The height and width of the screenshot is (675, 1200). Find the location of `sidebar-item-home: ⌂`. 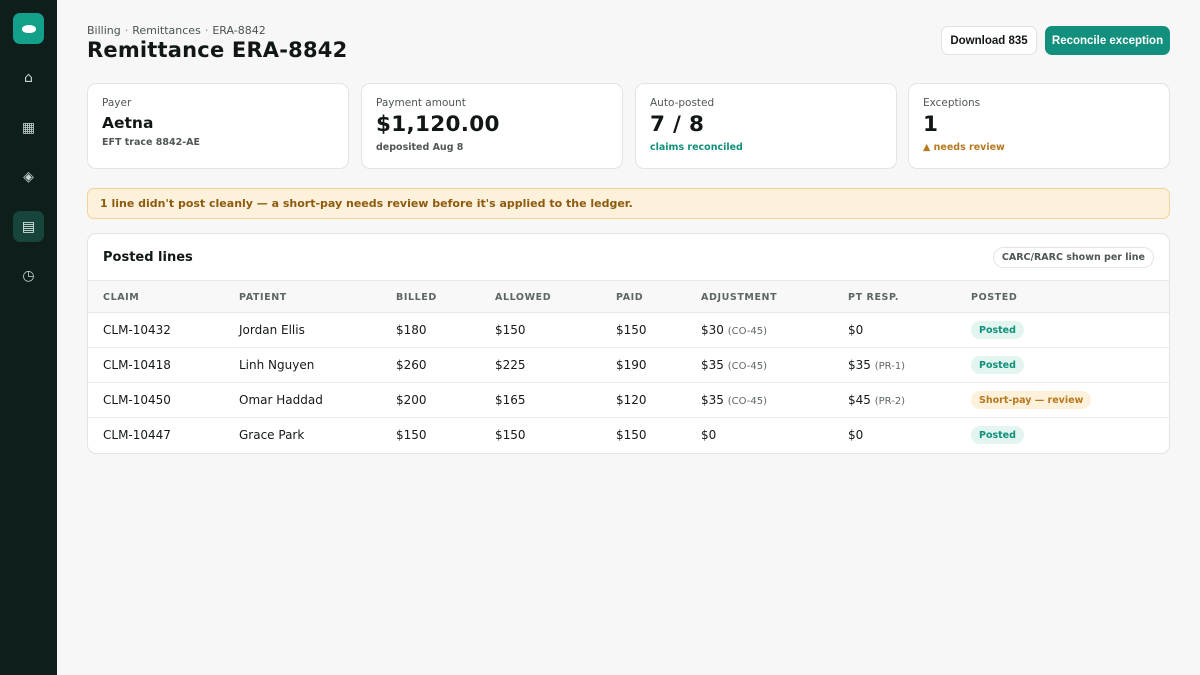

sidebar-item-home: ⌂ is located at coordinates (28, 77).